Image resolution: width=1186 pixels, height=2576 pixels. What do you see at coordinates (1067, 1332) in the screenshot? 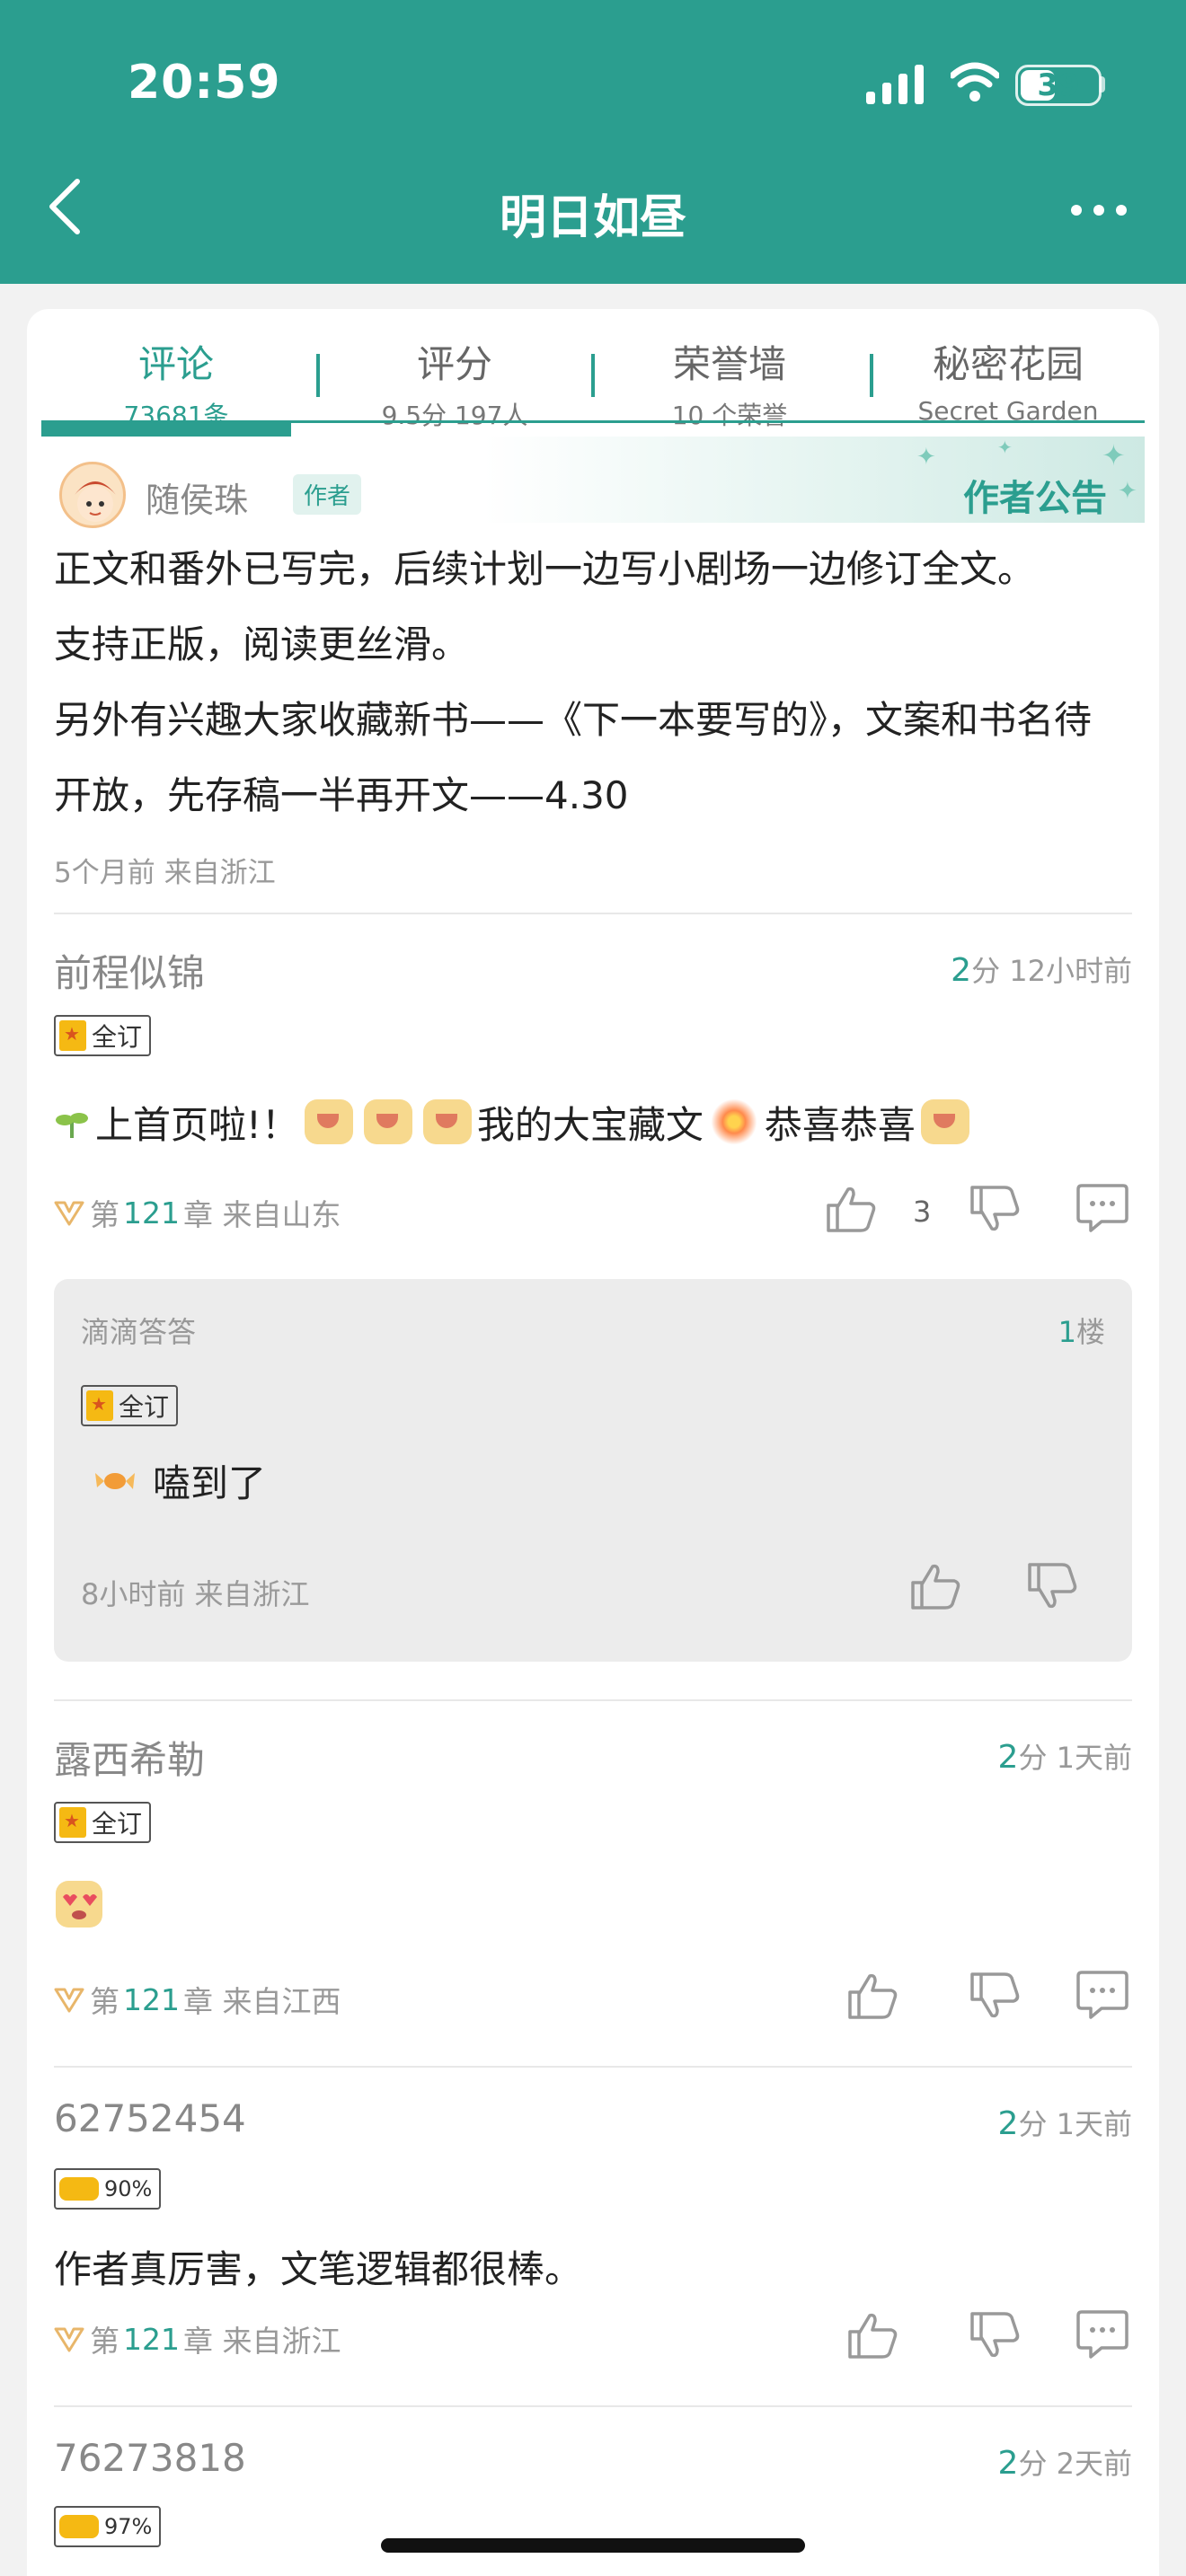
I see `floor-number: 1` at bounding box center [1067, 1332].